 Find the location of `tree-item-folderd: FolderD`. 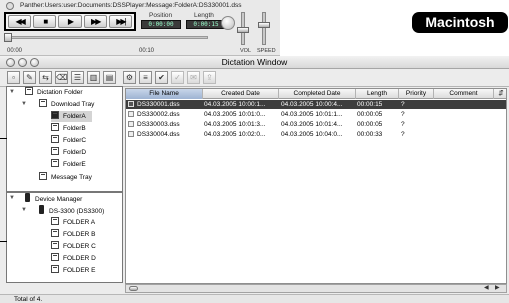

tree-item-folderd: FolderD is located at coordinates (68, 152).